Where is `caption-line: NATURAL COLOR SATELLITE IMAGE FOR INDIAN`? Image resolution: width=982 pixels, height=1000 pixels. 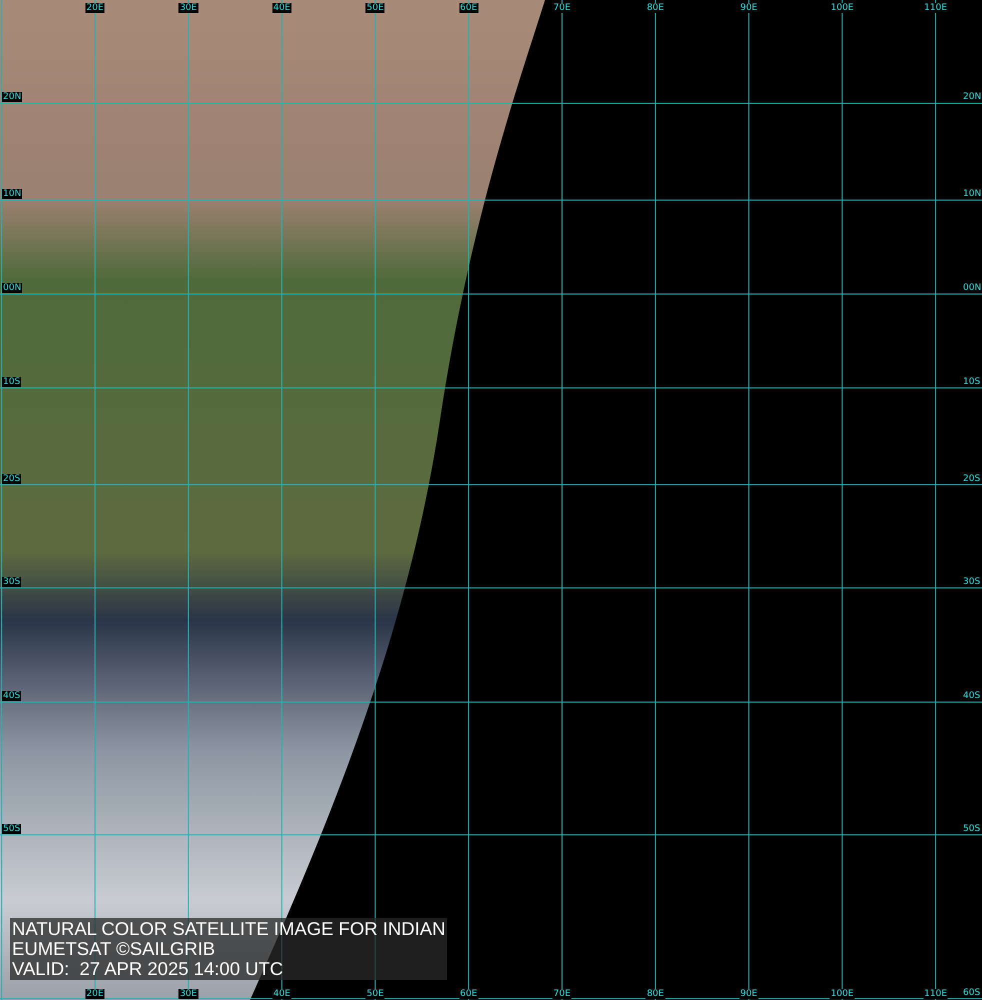 caption-line: NATURAL COLOR SATELLITE IMAGE FOR INDIAN is located at coordinates (229, 929).